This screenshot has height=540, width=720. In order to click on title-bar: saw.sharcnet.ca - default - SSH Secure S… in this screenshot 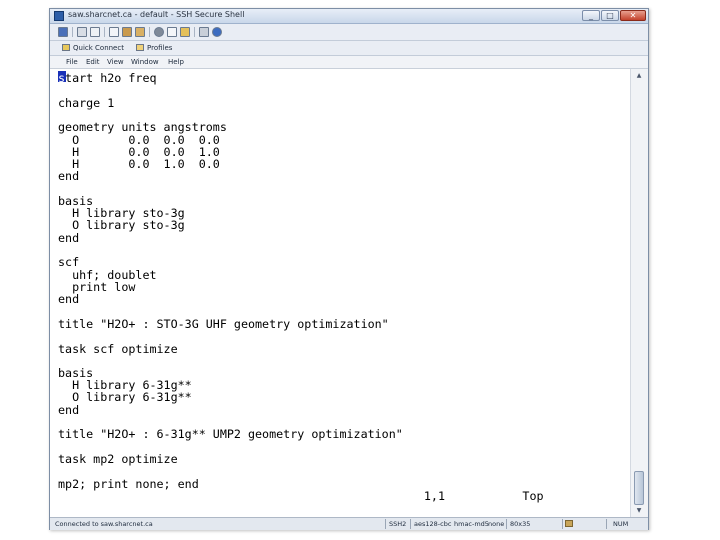, I will do `click(349, 16)`.